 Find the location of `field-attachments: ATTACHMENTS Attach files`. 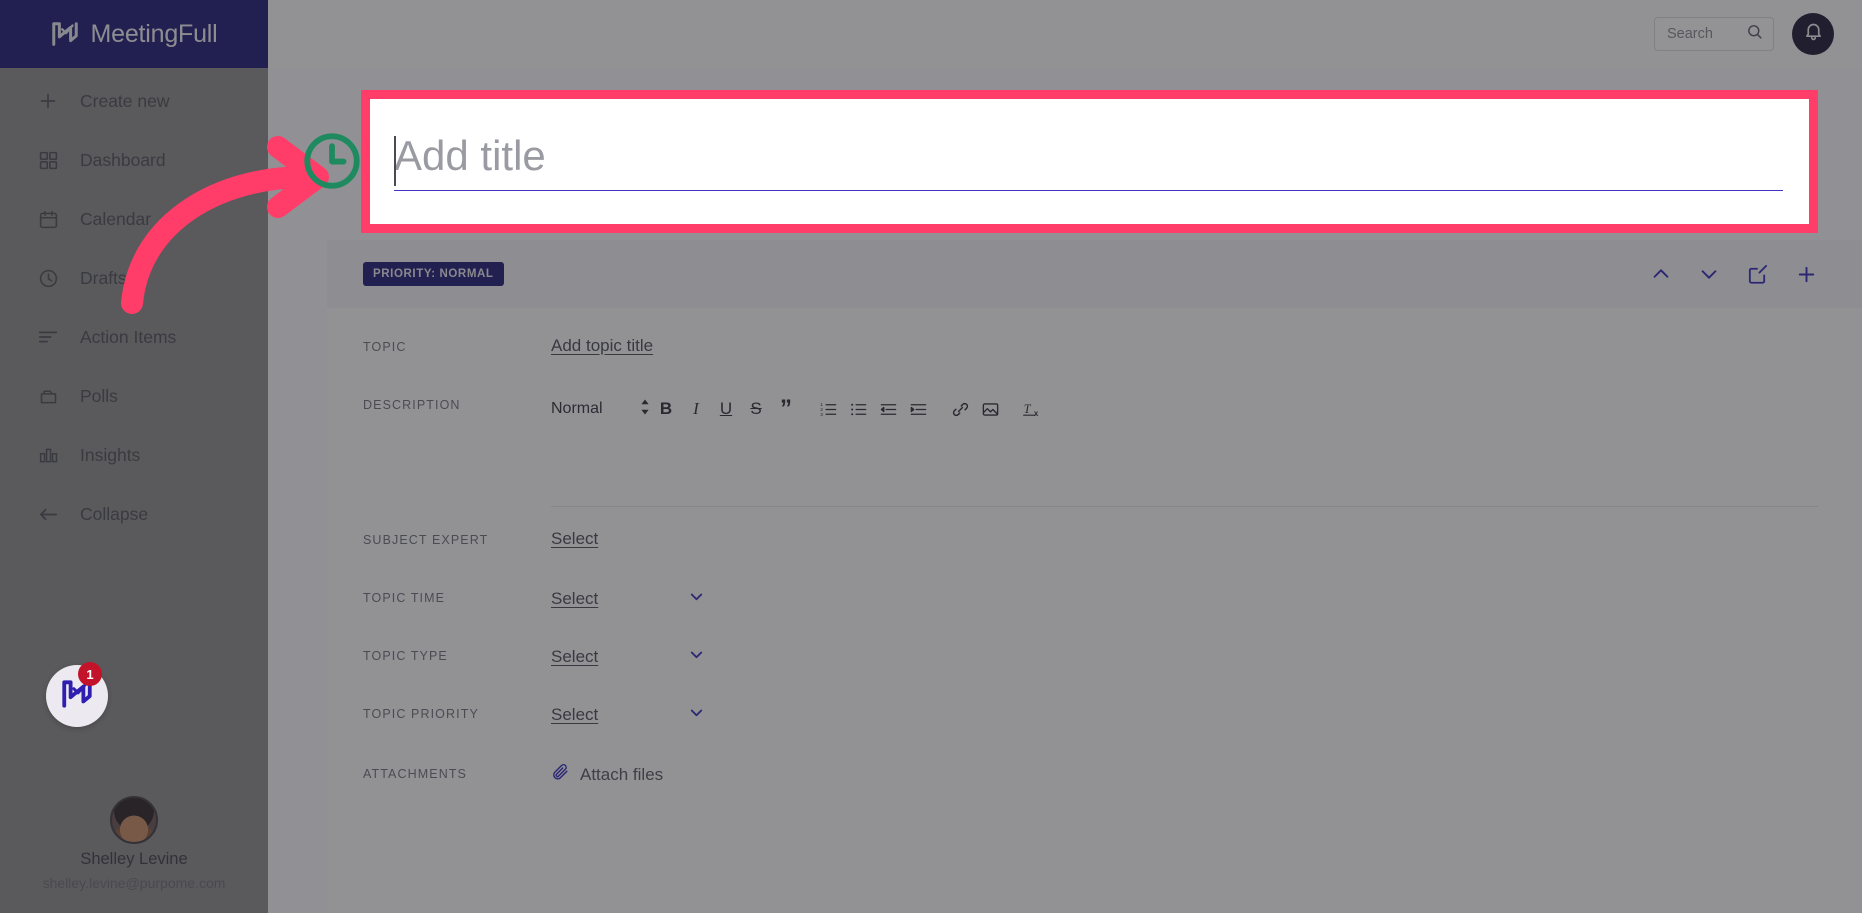

field-attachments: ATTACHMENTS Attach files is located at coordinates (1090, 784).